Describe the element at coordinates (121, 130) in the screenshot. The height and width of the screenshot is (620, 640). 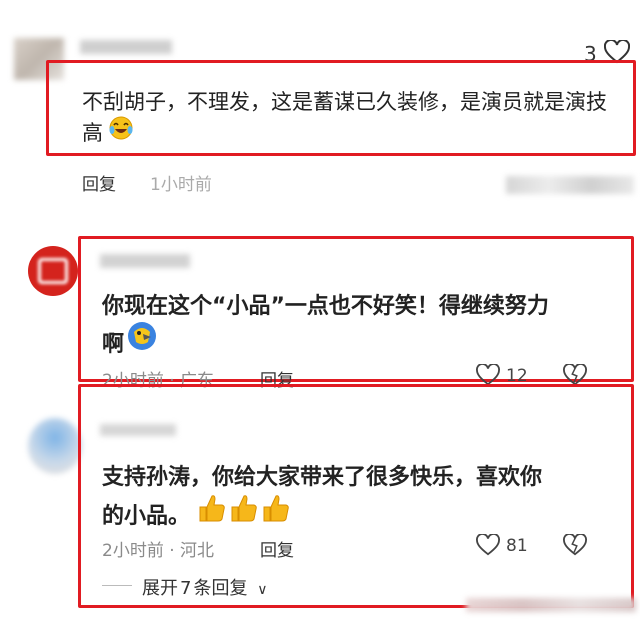
I see `laughing-crying-emoji-icon` at that location.